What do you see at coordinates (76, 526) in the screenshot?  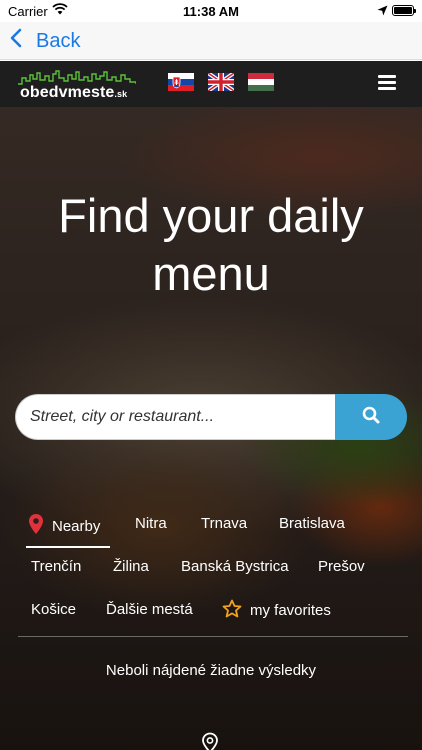 I see `tab-label: Nearby` at bounding box center [76, 526].